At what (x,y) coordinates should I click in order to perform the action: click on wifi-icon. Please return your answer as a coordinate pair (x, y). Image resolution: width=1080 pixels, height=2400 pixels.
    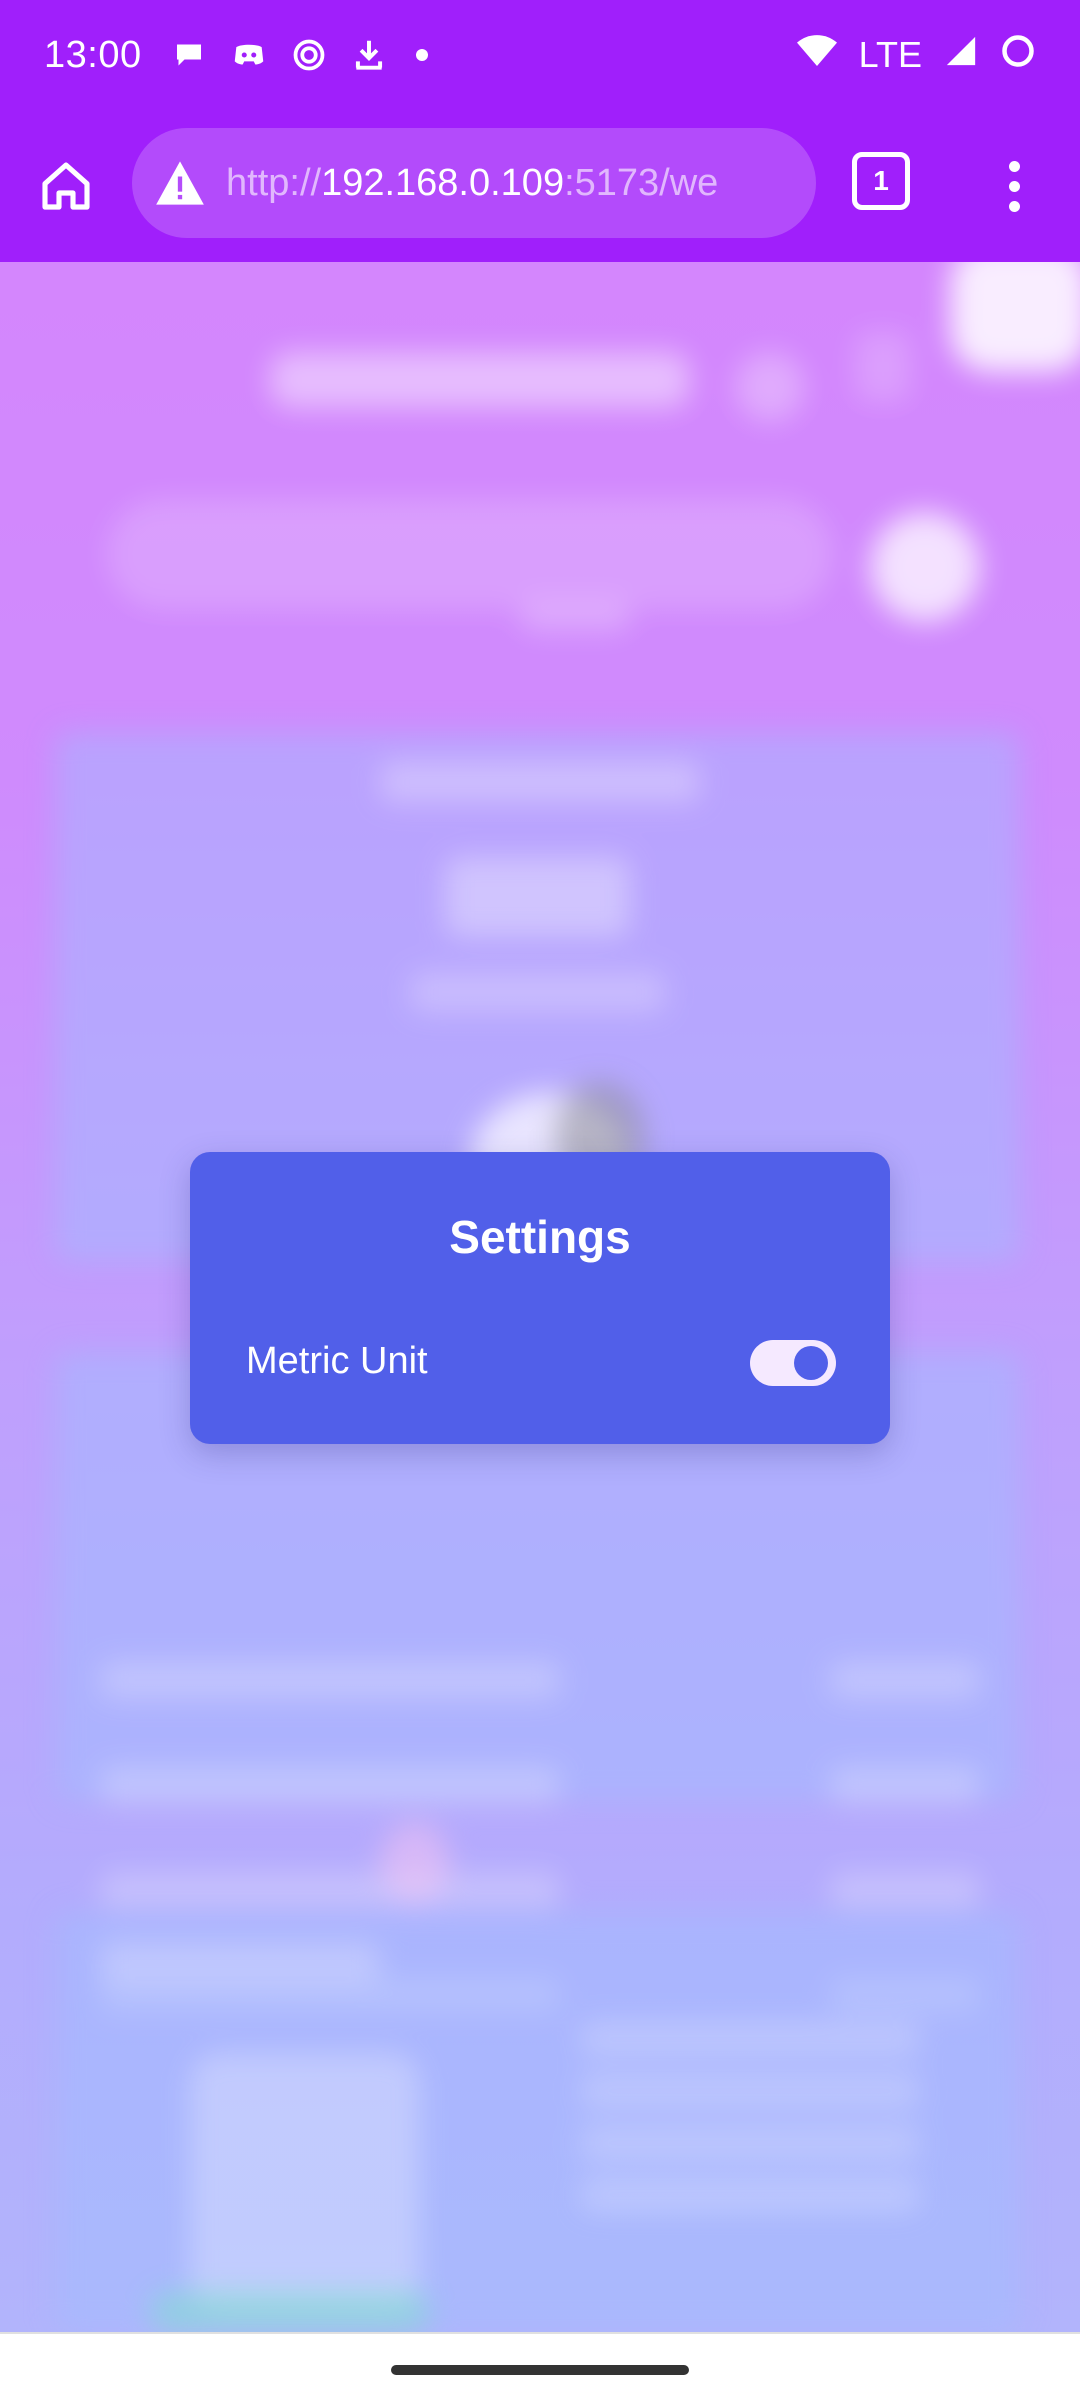
    Looking at the image, I should click on (816, 55).